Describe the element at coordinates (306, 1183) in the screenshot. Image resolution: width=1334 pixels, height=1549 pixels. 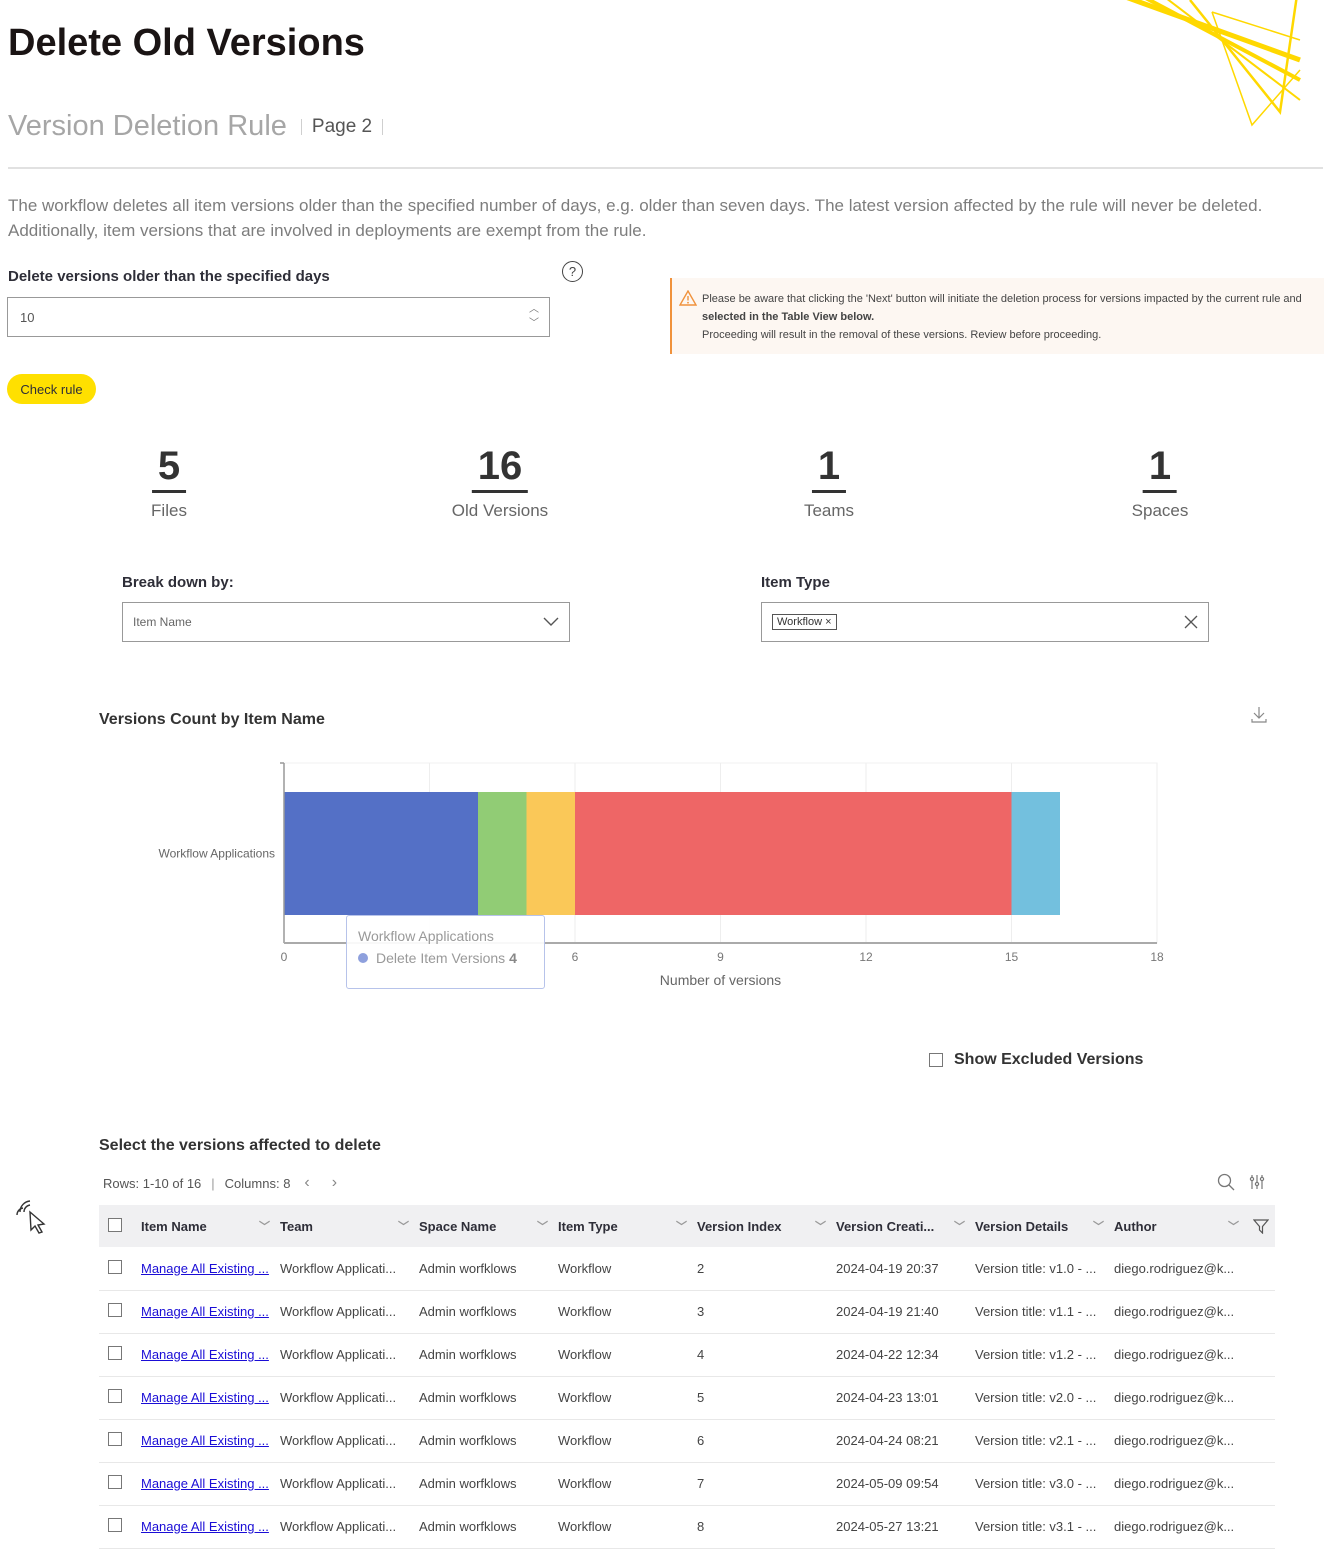
I see `prev-page-icon: ‹` at that location.